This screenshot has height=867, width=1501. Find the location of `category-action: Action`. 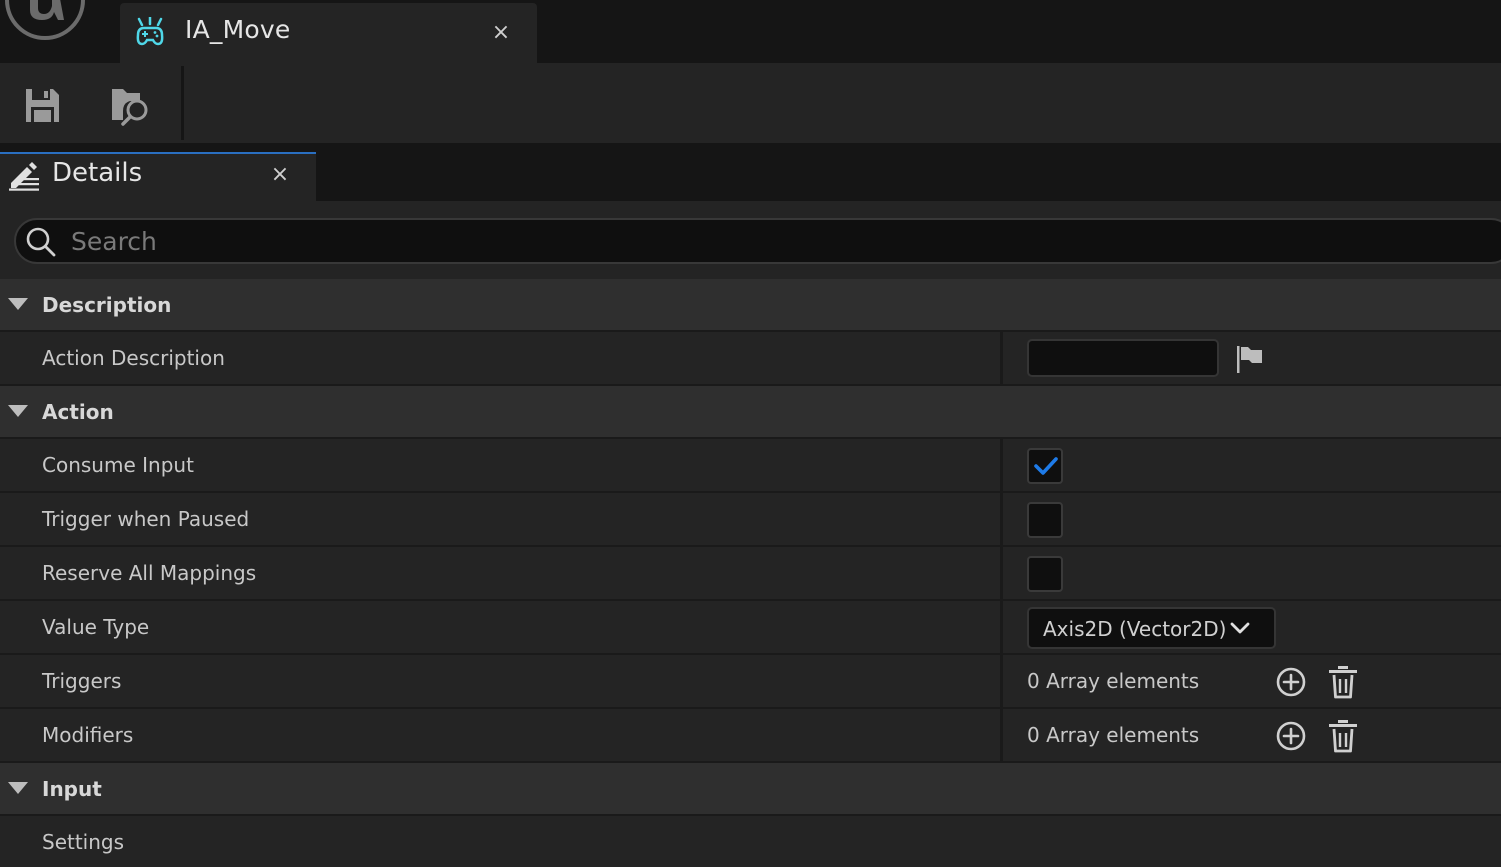

category-action: Action is located at coordinates (750, 412).